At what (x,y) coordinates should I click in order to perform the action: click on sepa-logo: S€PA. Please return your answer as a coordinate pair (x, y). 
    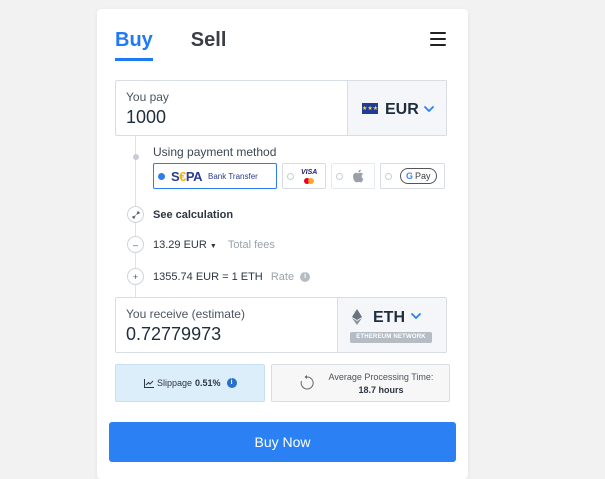
    Looking at the image, I should click on (187, 176).